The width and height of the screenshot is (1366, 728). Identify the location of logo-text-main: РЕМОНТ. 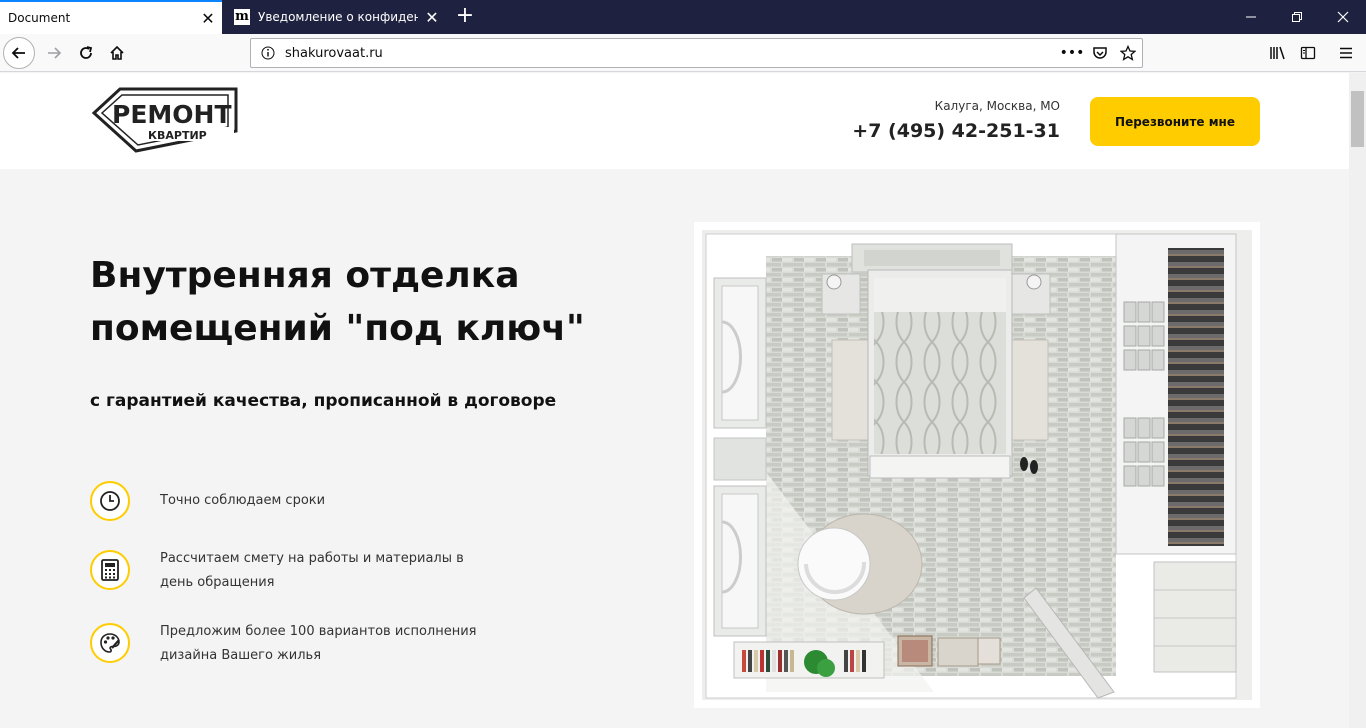
(172, 114).